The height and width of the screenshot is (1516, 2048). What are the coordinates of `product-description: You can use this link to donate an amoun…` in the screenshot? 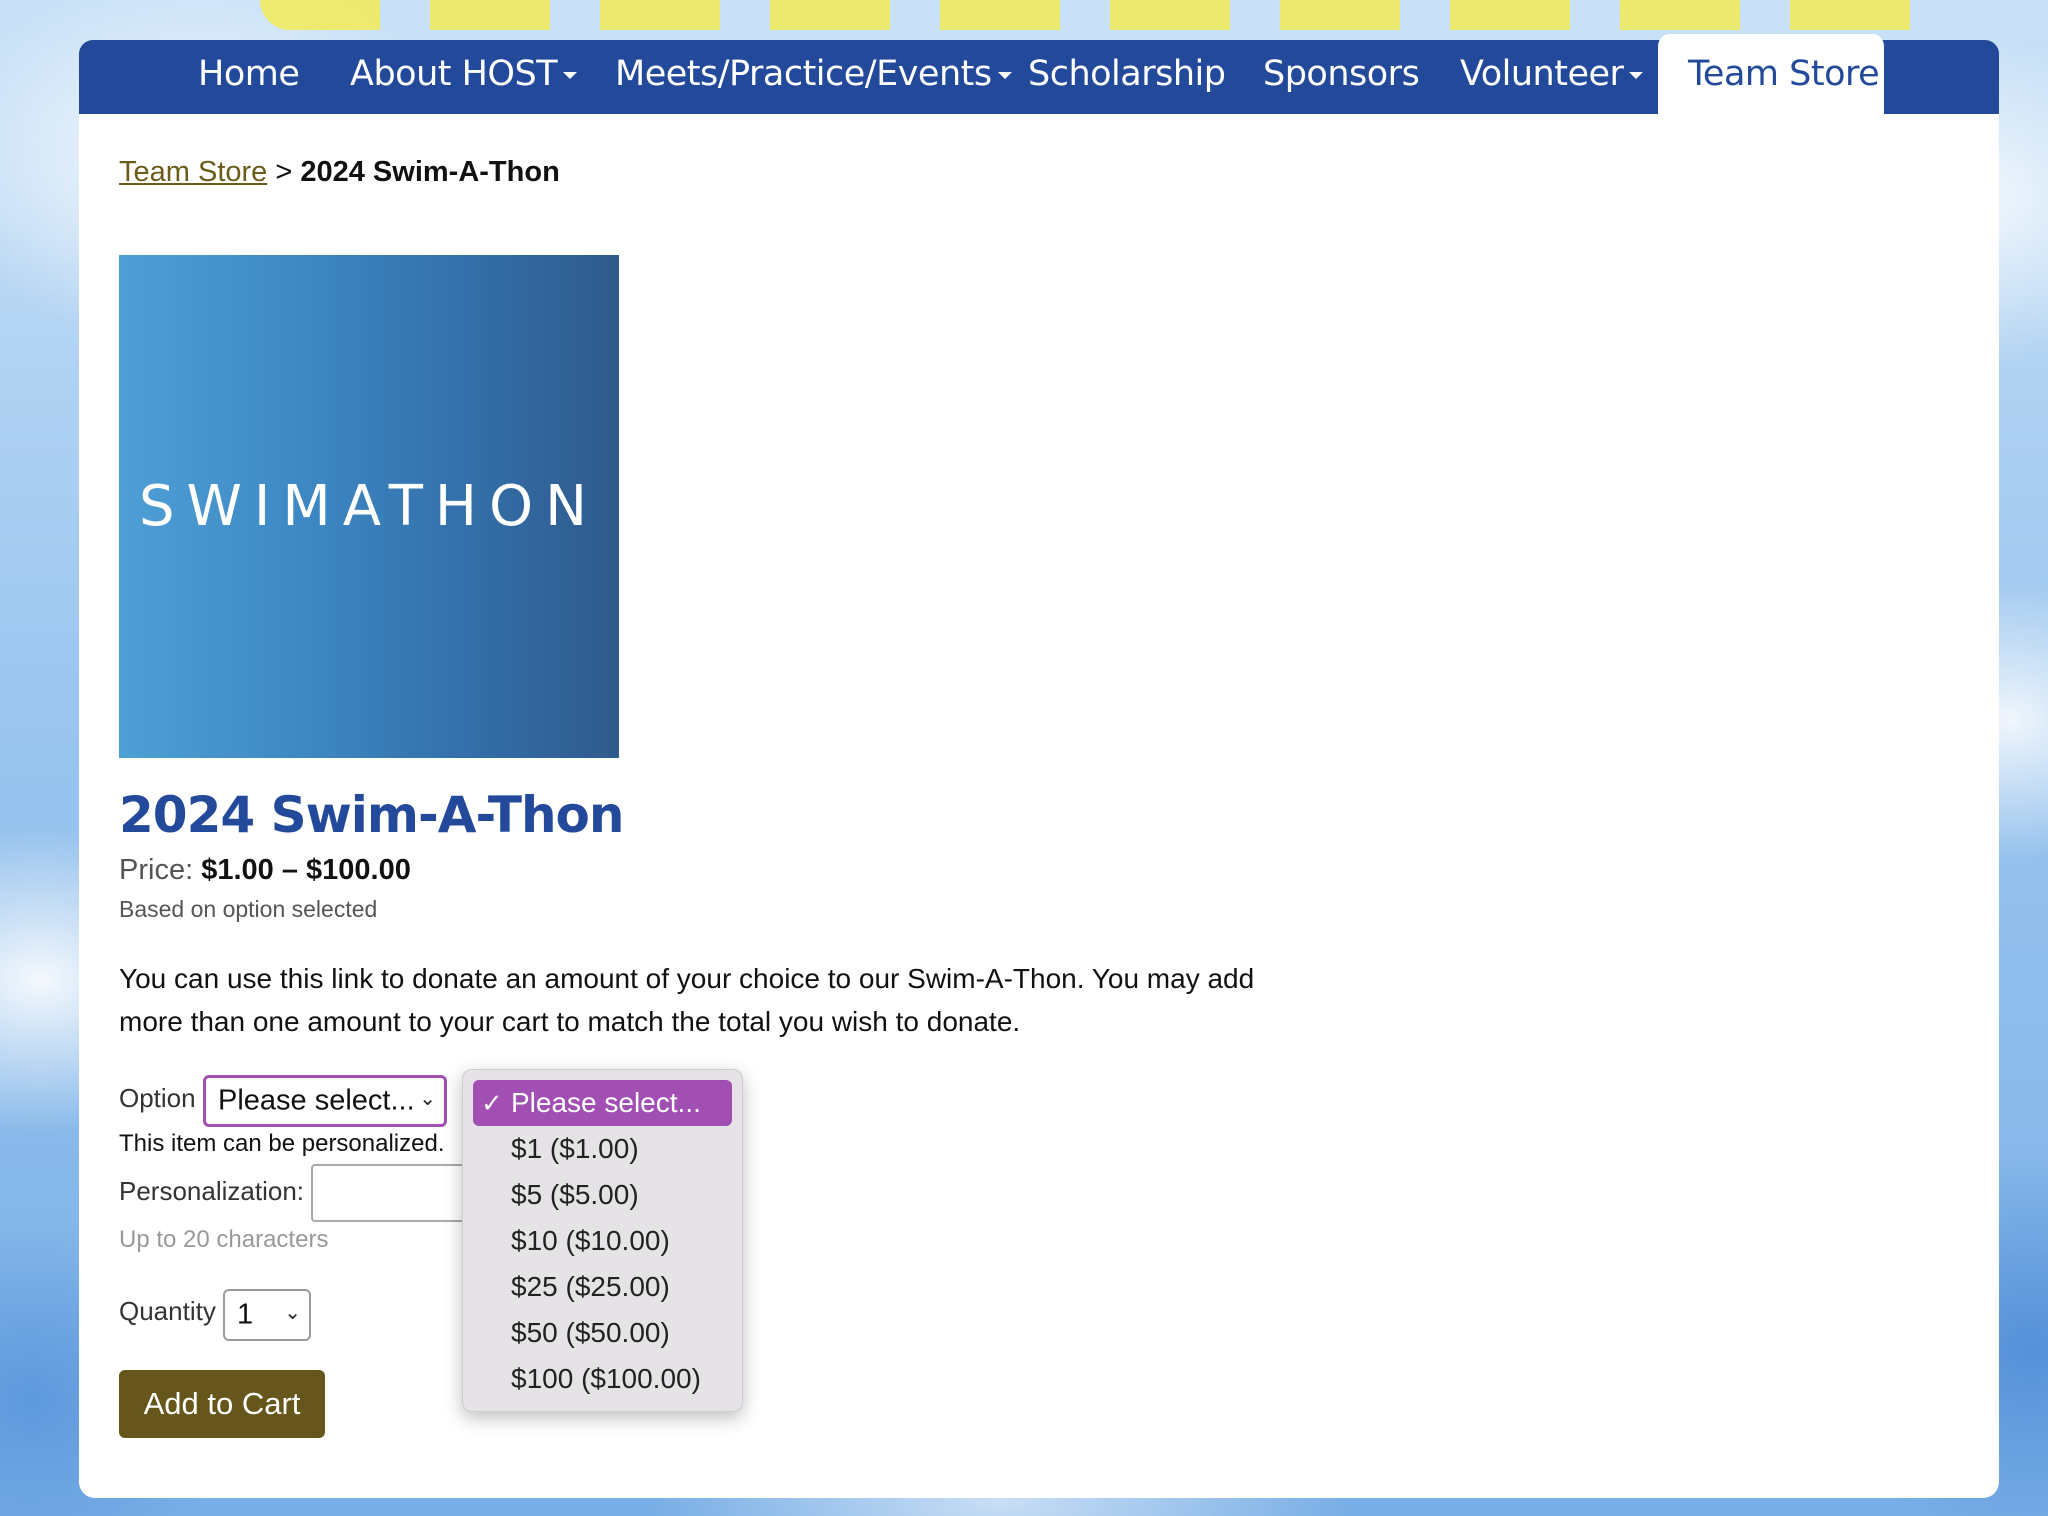 It's located at (687, 1000).